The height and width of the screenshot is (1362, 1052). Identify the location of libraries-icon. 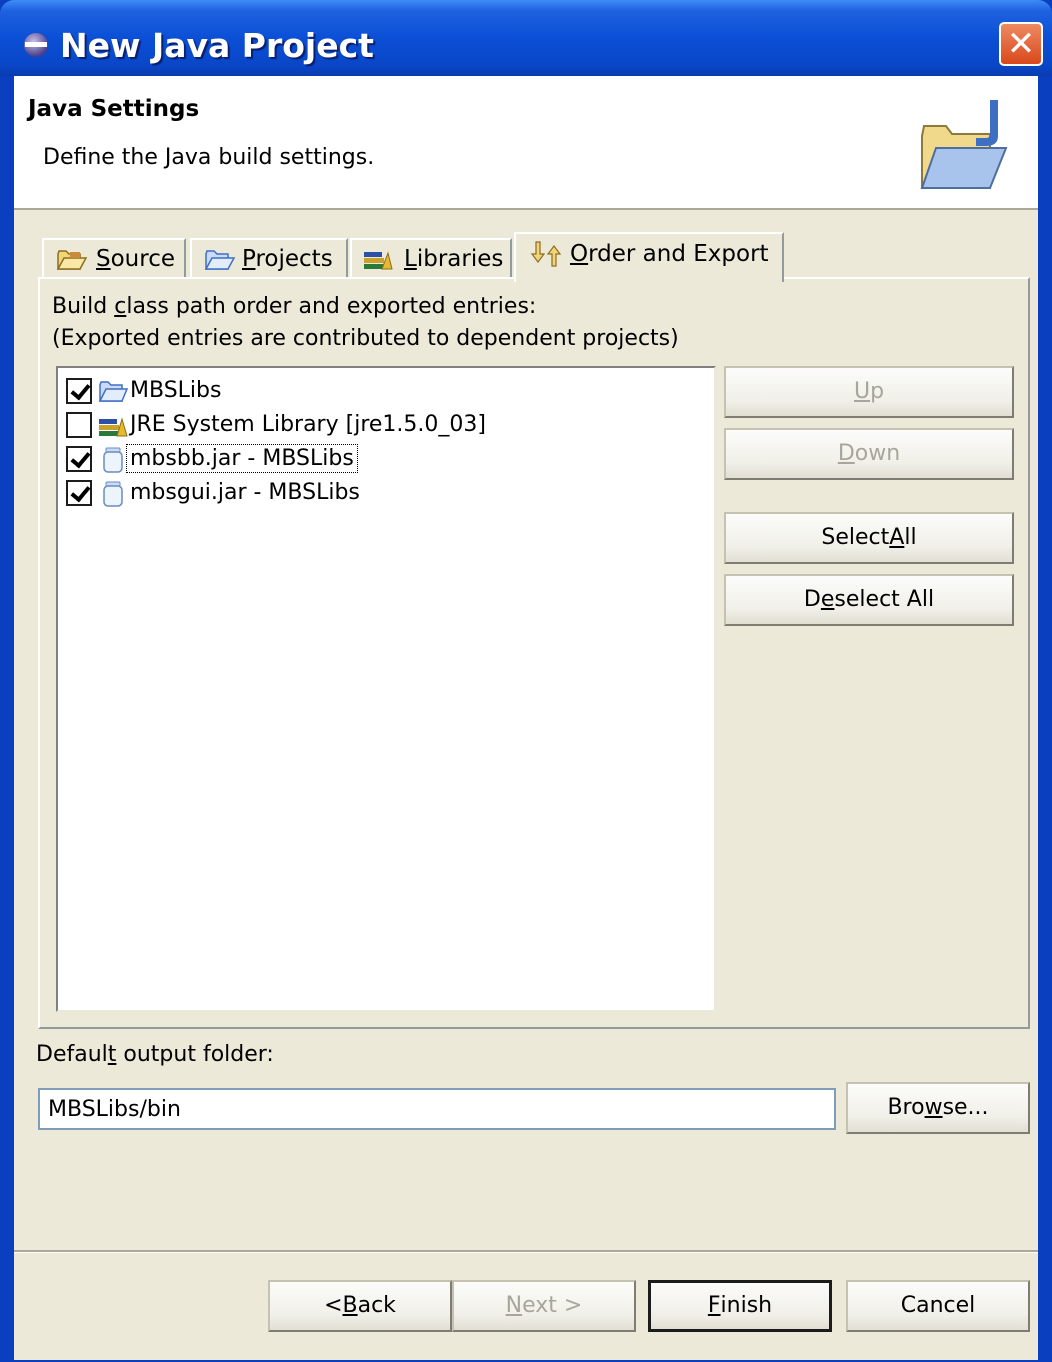
(378, 260).